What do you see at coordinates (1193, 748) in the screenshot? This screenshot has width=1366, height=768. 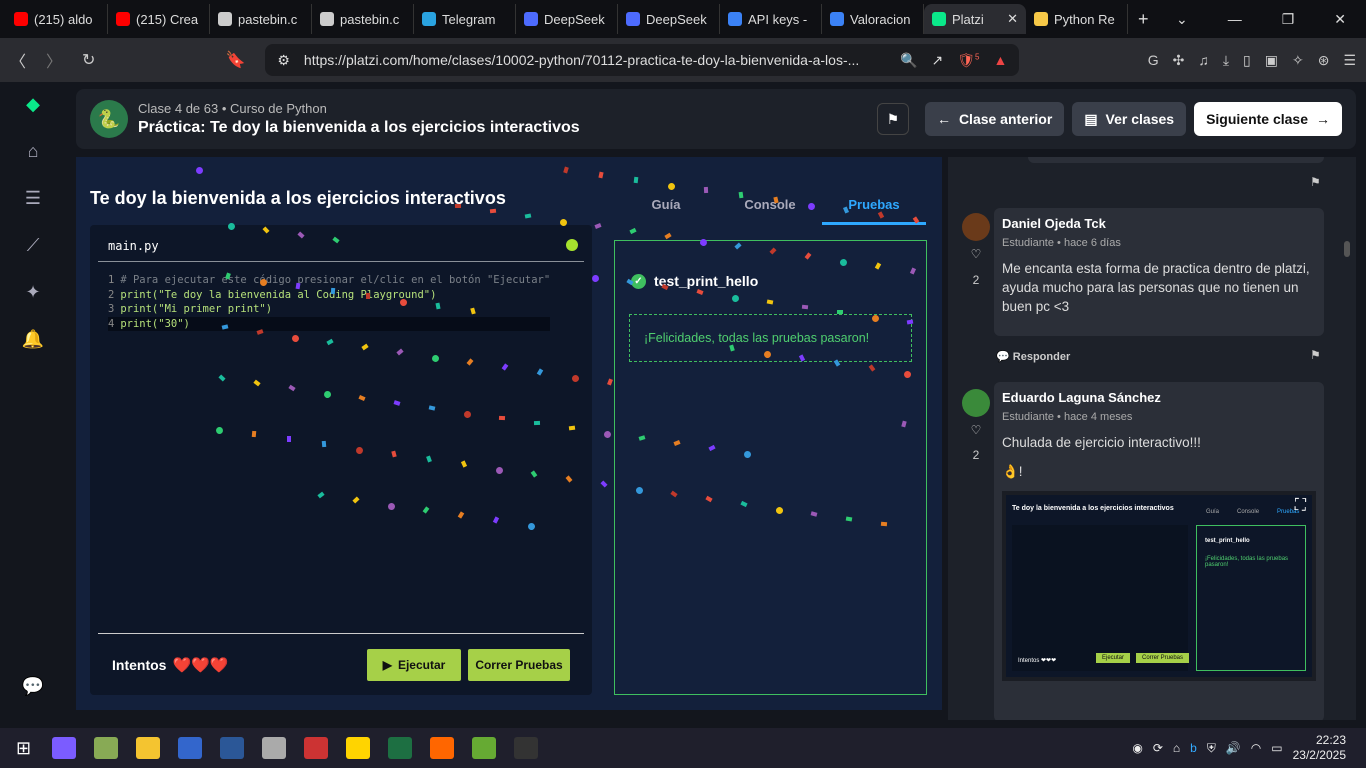 I see `bing-icon: b` at bounding box center [1193, 748].